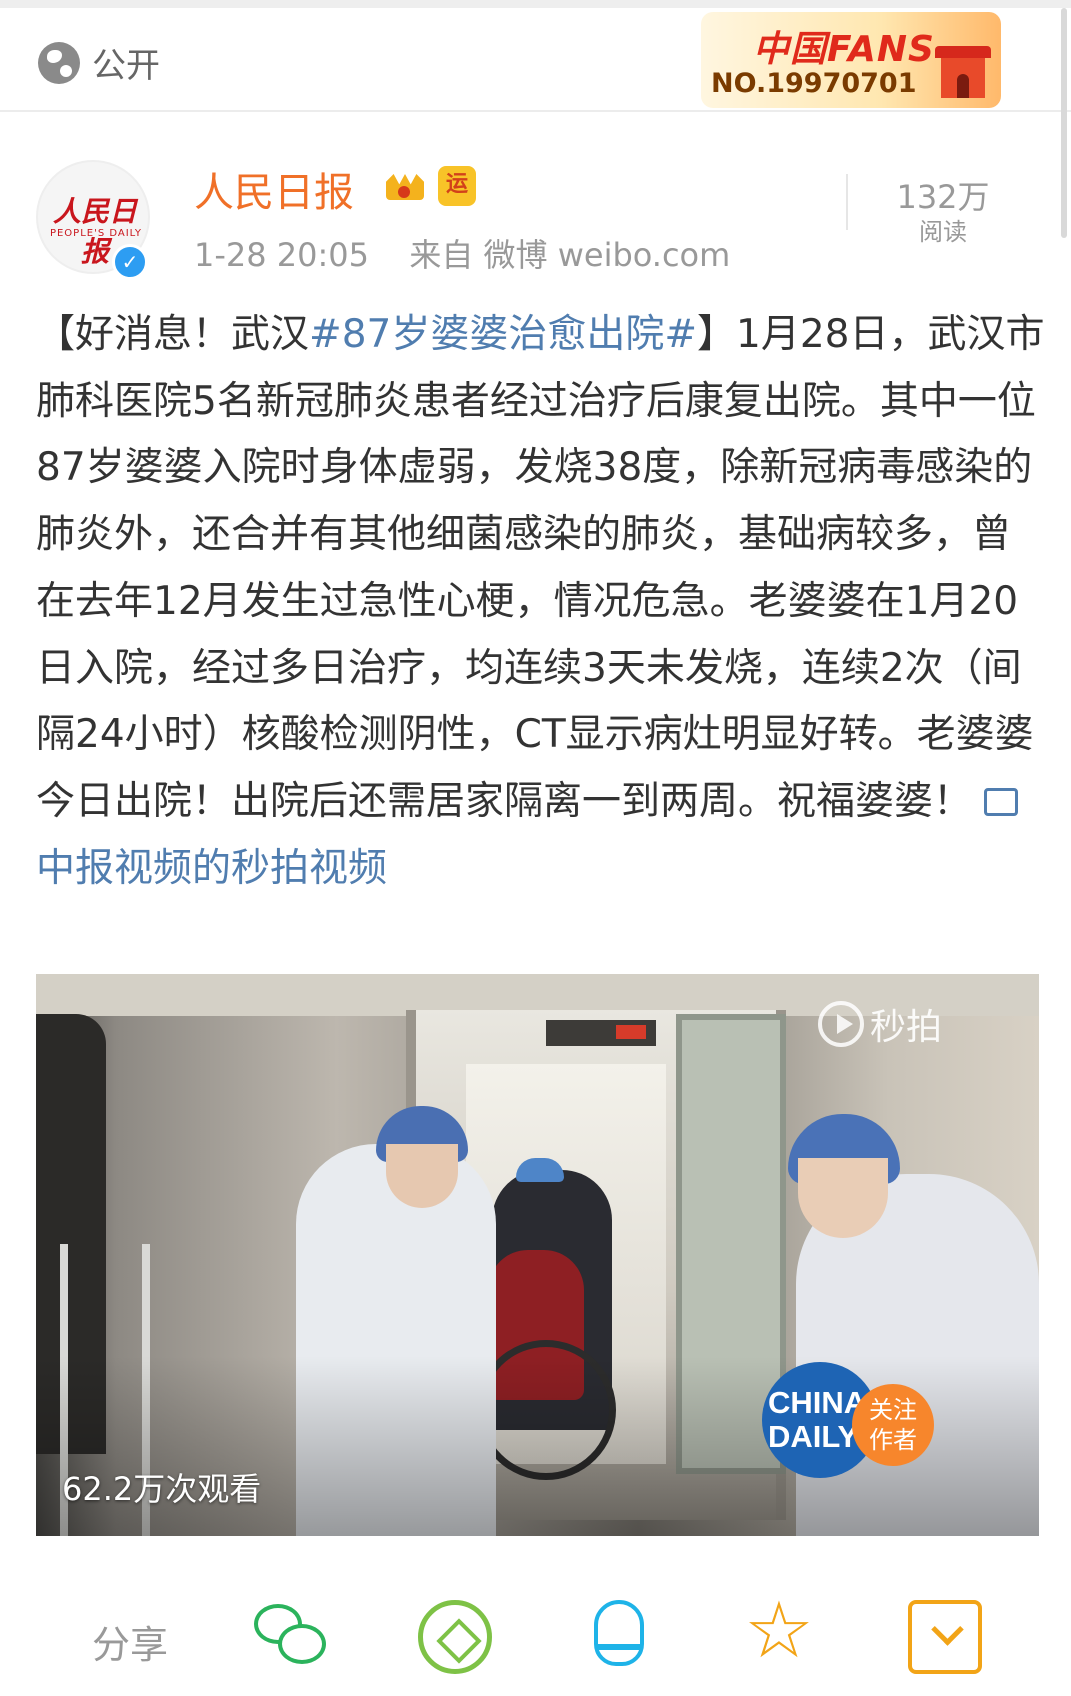 The image size is (1071, 1696). Describe the element at coordinates (945, 1637) in the screenshot. I see `download-icon` at that location.